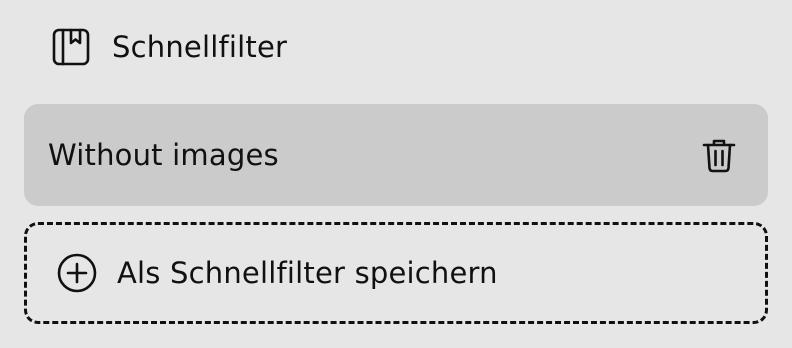  Describe the element at coordinates (71, 47) in the screenshot. I see `bookmark-book-icon` at that location.